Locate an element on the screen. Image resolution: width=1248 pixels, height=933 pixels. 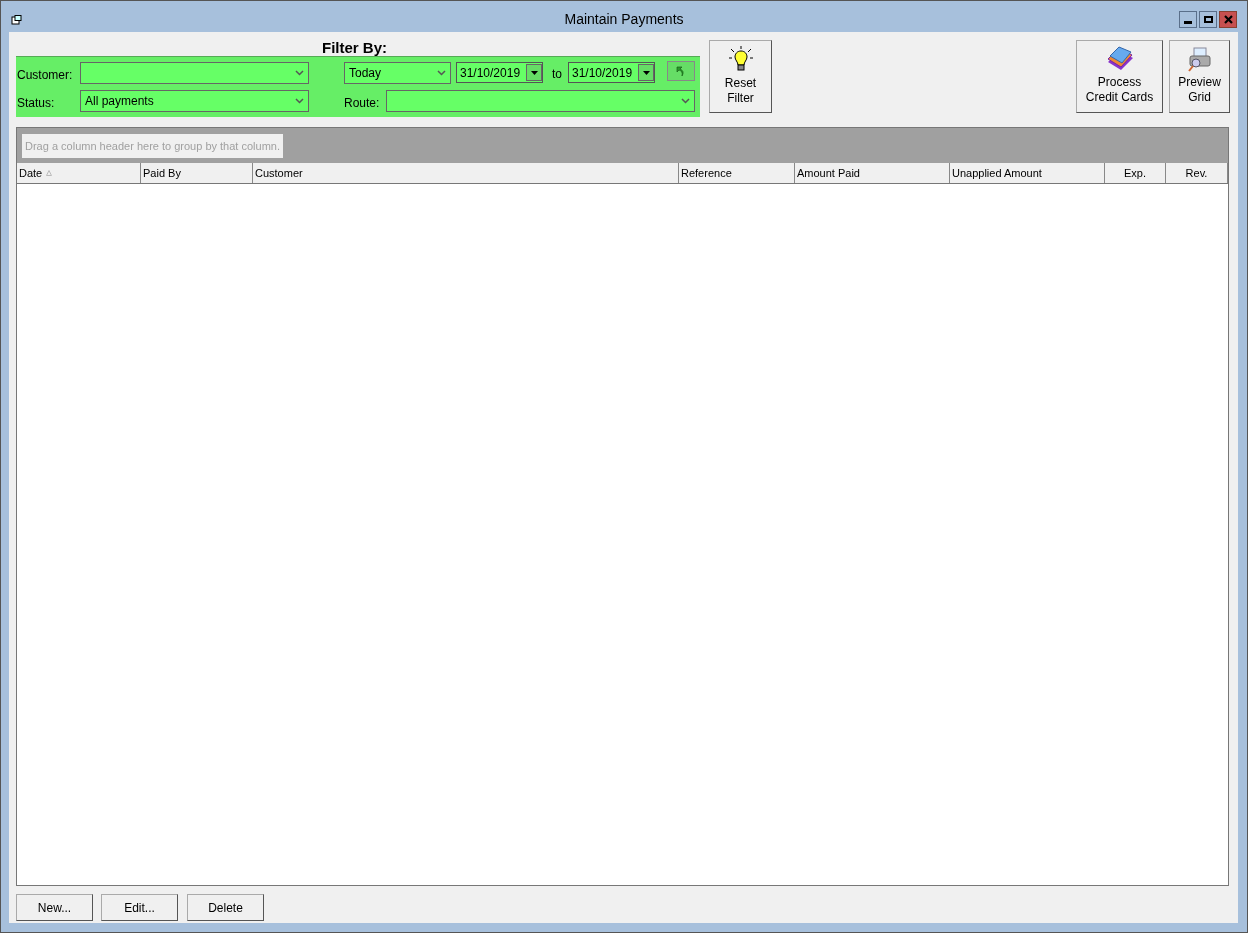
group-by-hint: Drag a column header here to group by that column. is located at coordinates (152, 146).